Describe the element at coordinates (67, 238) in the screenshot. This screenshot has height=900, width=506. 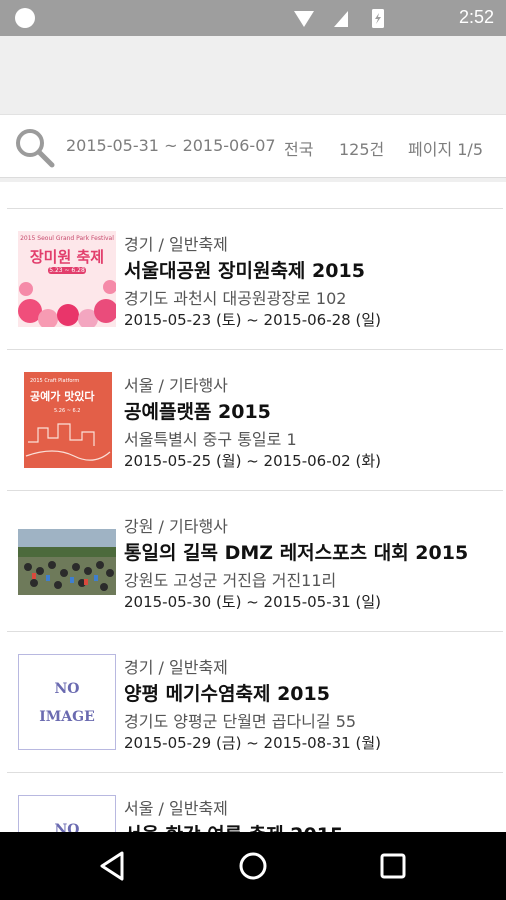
I see `thumb-subtitle: 2015 Seoul Grand Park Festival` at that location.